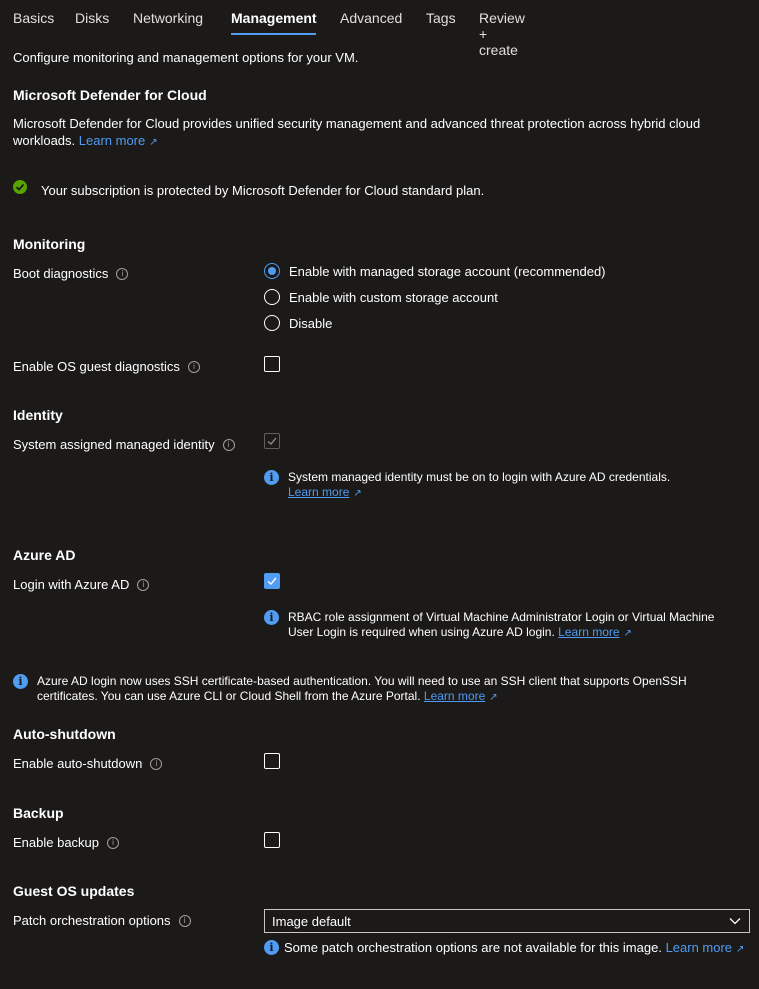 The width and height of the screenshot is (759, 989). Describe the element at coordinates (92, 920) in the screenshot. I see `patch-orchestration-label-text: Patch orchestration options` at that location.